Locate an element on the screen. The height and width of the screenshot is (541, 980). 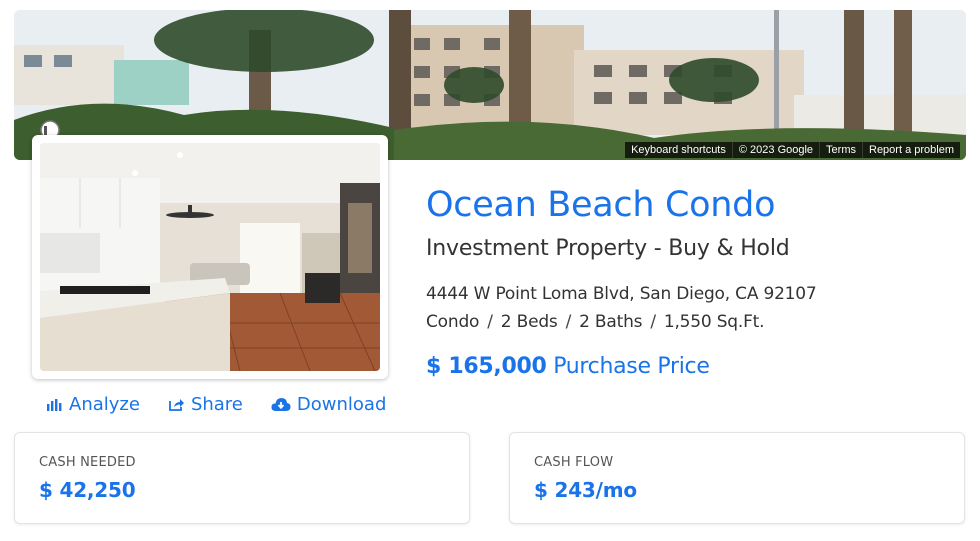
terms-link: Terms is located at coordinates (840, 150).